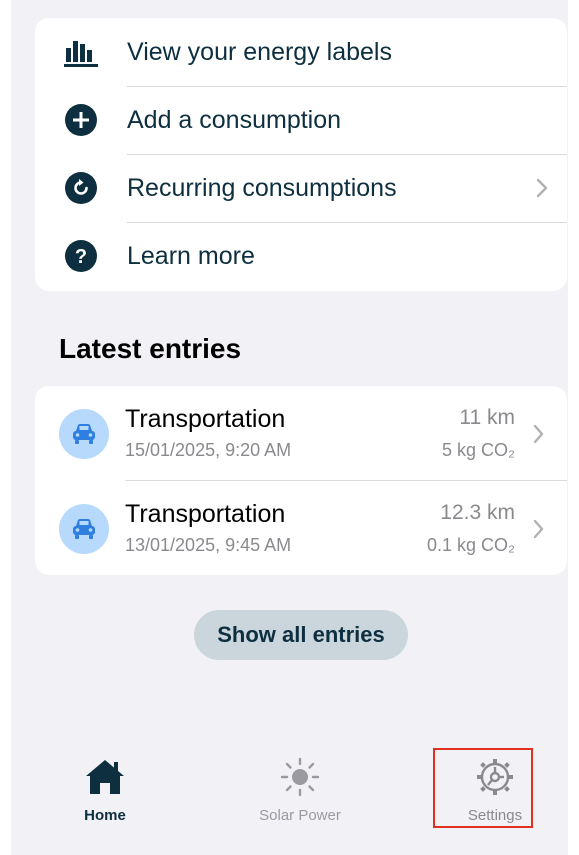 This screenshot has width=579, height=855. What do you see at coordinates (105, 815) in the screenshot?
I see `tab-label: Home` at bounding box center [105, 815].